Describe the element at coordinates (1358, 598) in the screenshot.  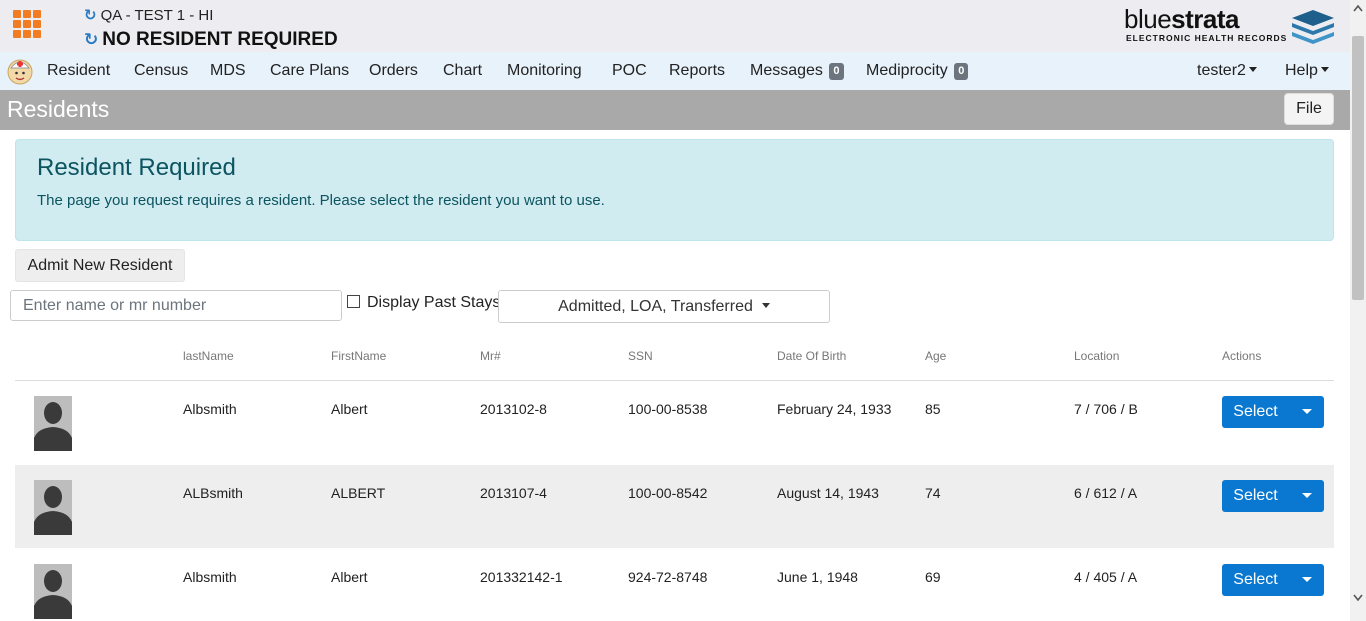
I see `scroll-down-icon` at that location.